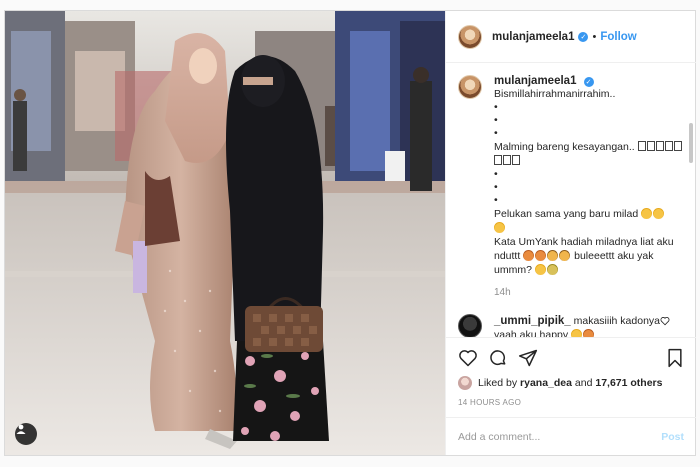 The height and width of the screenshot is (467, 700). I want to click on scrollbar, so click(691, 143).